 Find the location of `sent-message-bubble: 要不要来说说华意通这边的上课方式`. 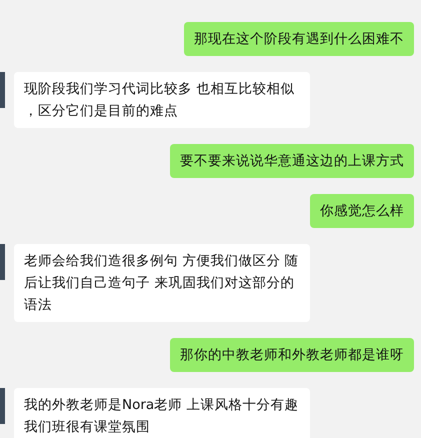

sent-message-bubble: 要不要来说说华意通这边的上课方式 is located at coordinates (292, 161).